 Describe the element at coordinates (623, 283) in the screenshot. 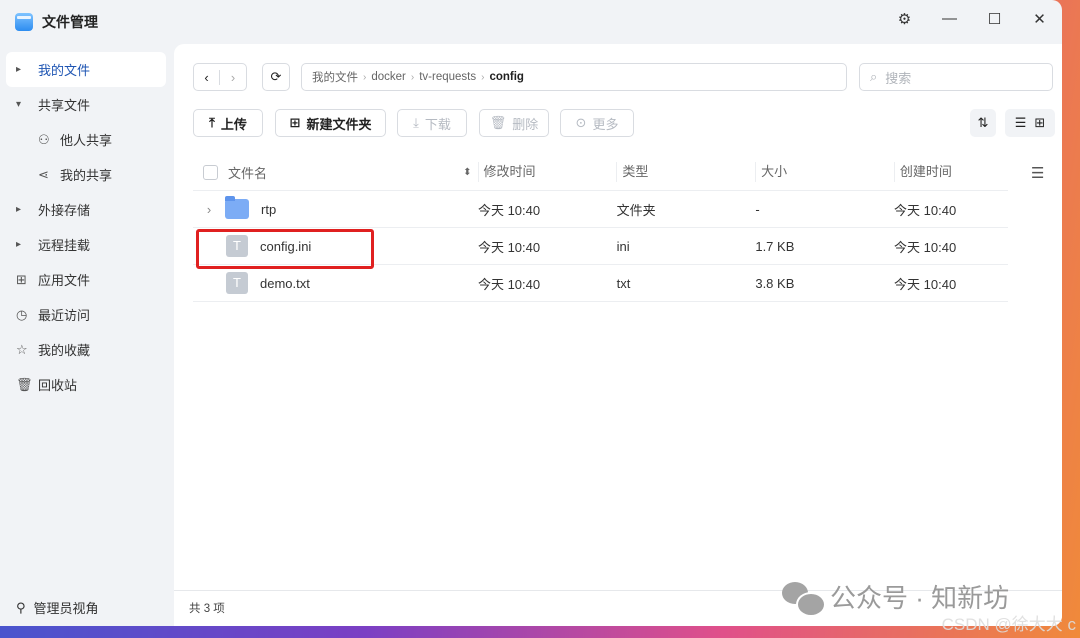

I see `type: txt` at that location.